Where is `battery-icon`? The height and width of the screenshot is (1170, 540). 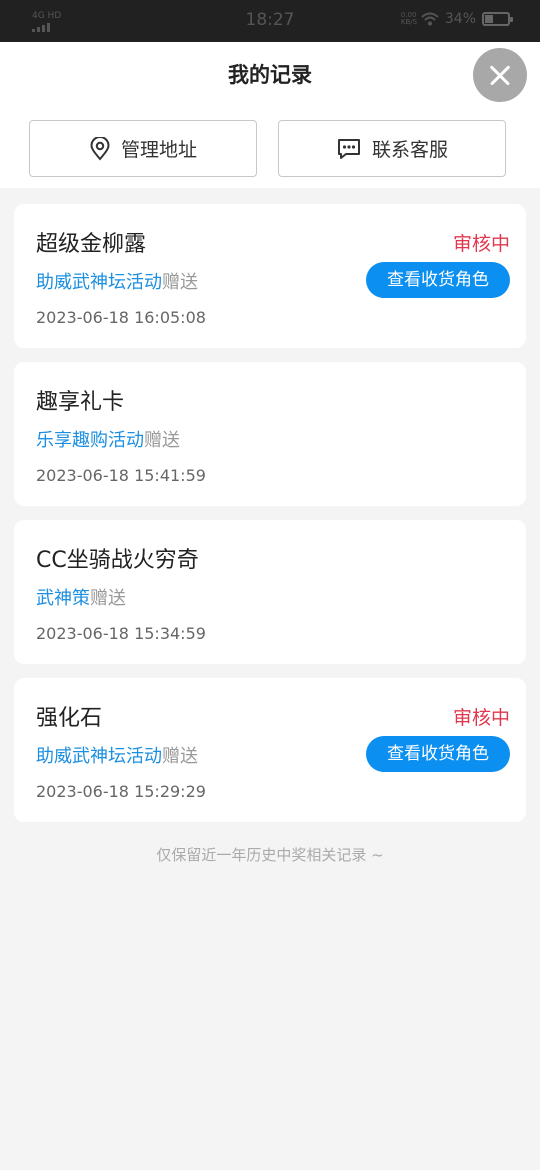
battery-icon is located at coordinates (497, 19).